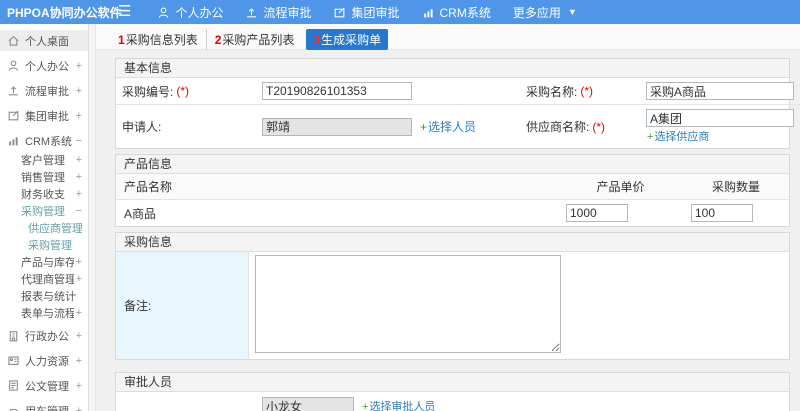 The width and height of the screenshot is (800, 411). Describe the element at coordinates (278, 12) in the screenshot. I see `top-menu-process-approval: 流程审批` at that location.